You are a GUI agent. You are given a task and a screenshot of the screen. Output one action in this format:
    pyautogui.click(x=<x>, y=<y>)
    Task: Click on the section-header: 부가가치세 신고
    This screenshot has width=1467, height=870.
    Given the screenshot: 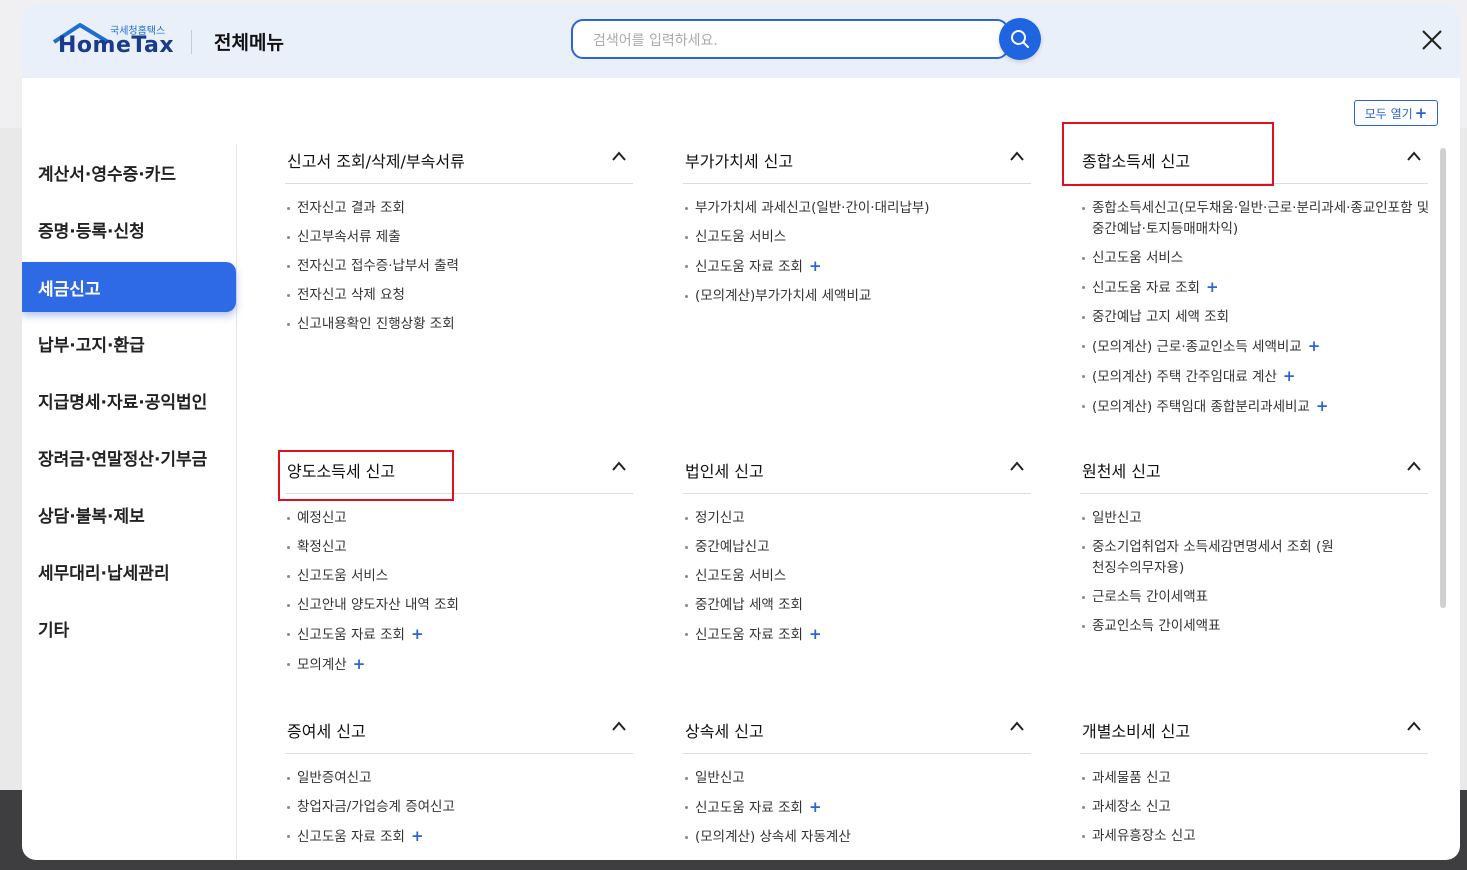 What is the action you would take?
    pyautogui.click(x=857, y=162)
    